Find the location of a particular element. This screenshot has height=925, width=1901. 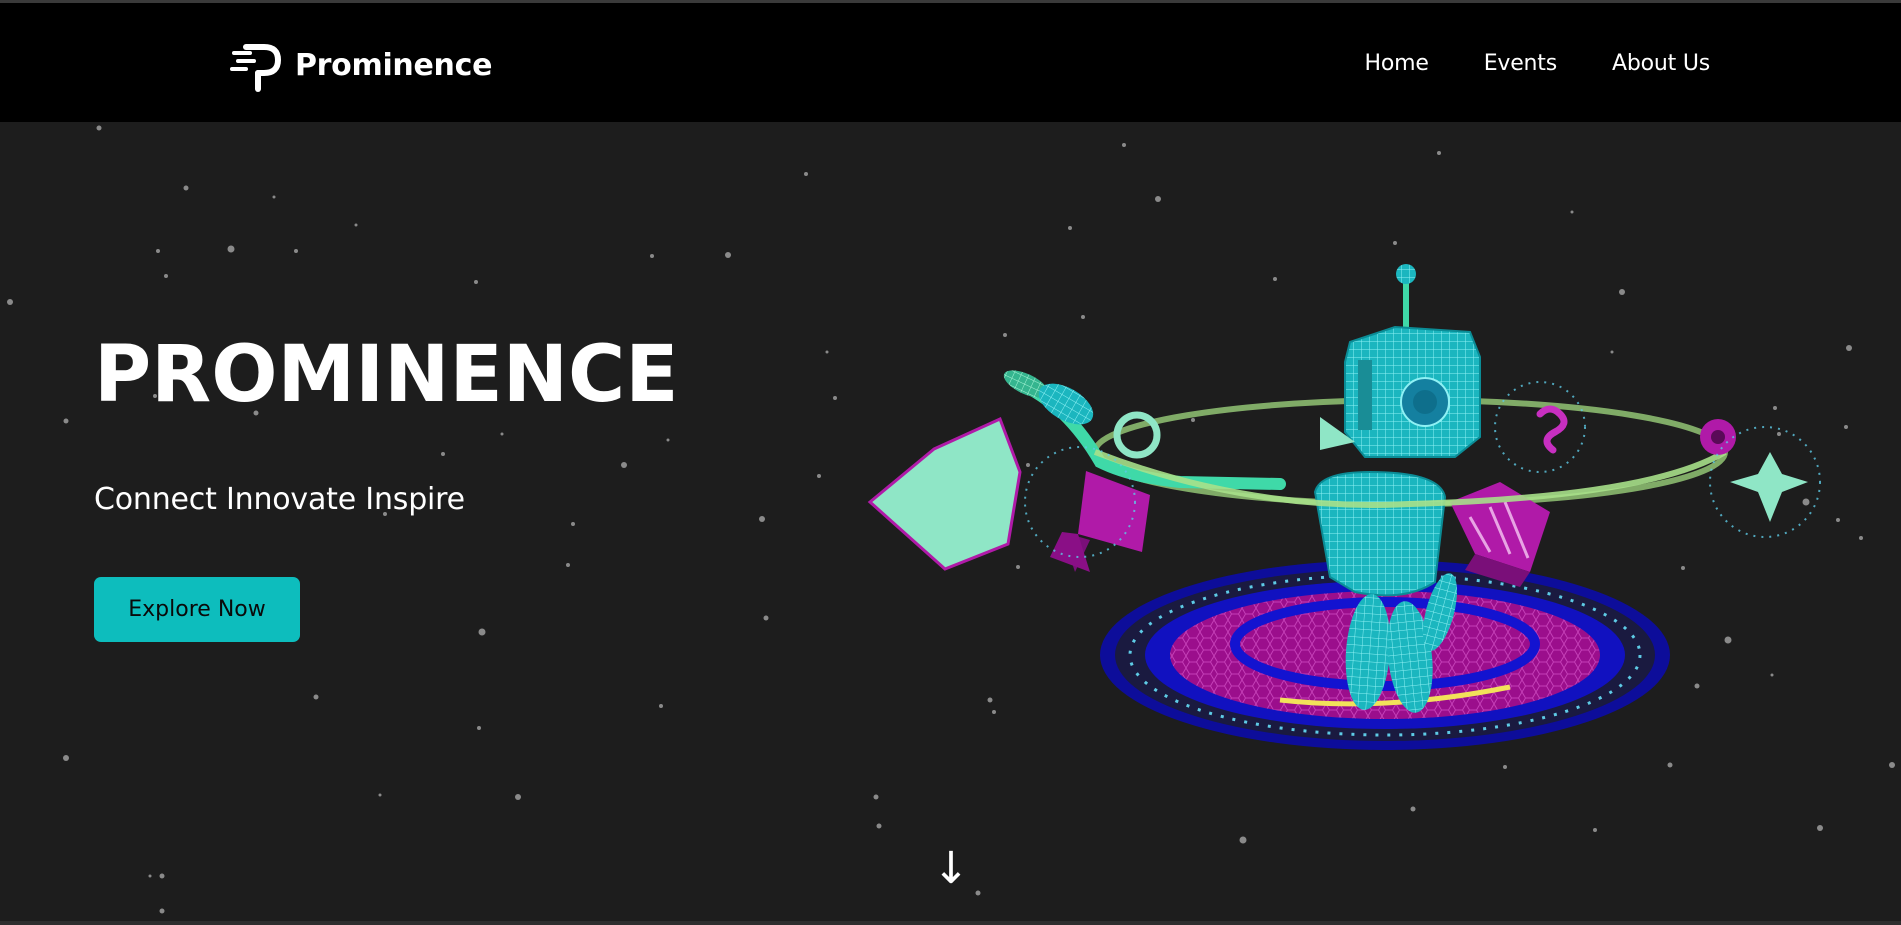

prominence-logo-icon is located at coordinates (256, 68).